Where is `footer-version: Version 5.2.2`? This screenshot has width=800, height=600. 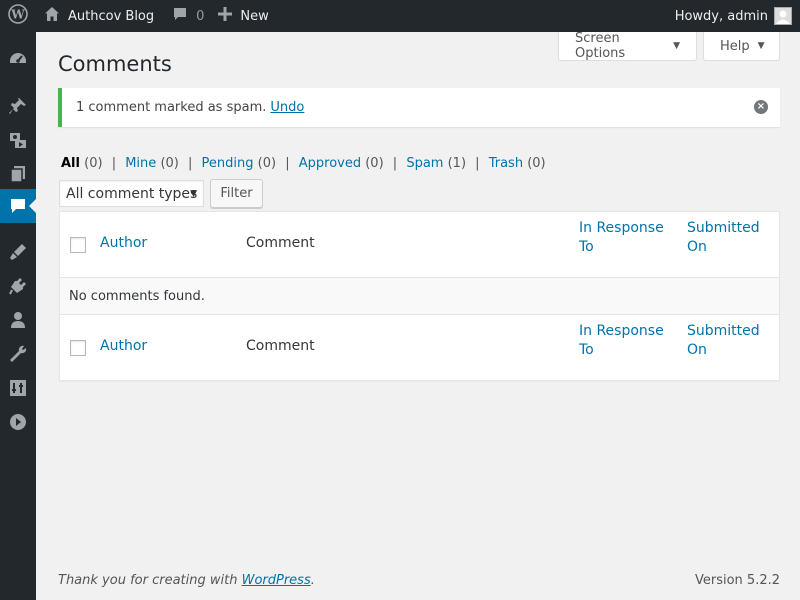 footer-version: Version 5.2.2 is located at coordinates (737, 580).